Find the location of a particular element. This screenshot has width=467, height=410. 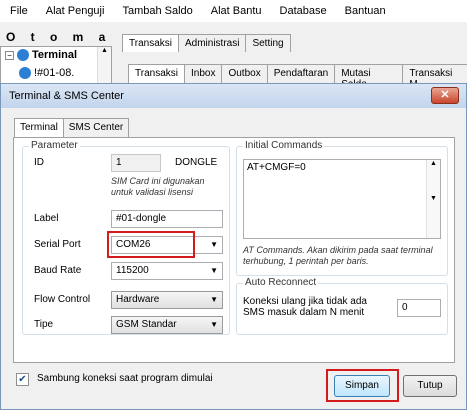

tab-transaksi: Transaksi is located at coordinates (150, 43).